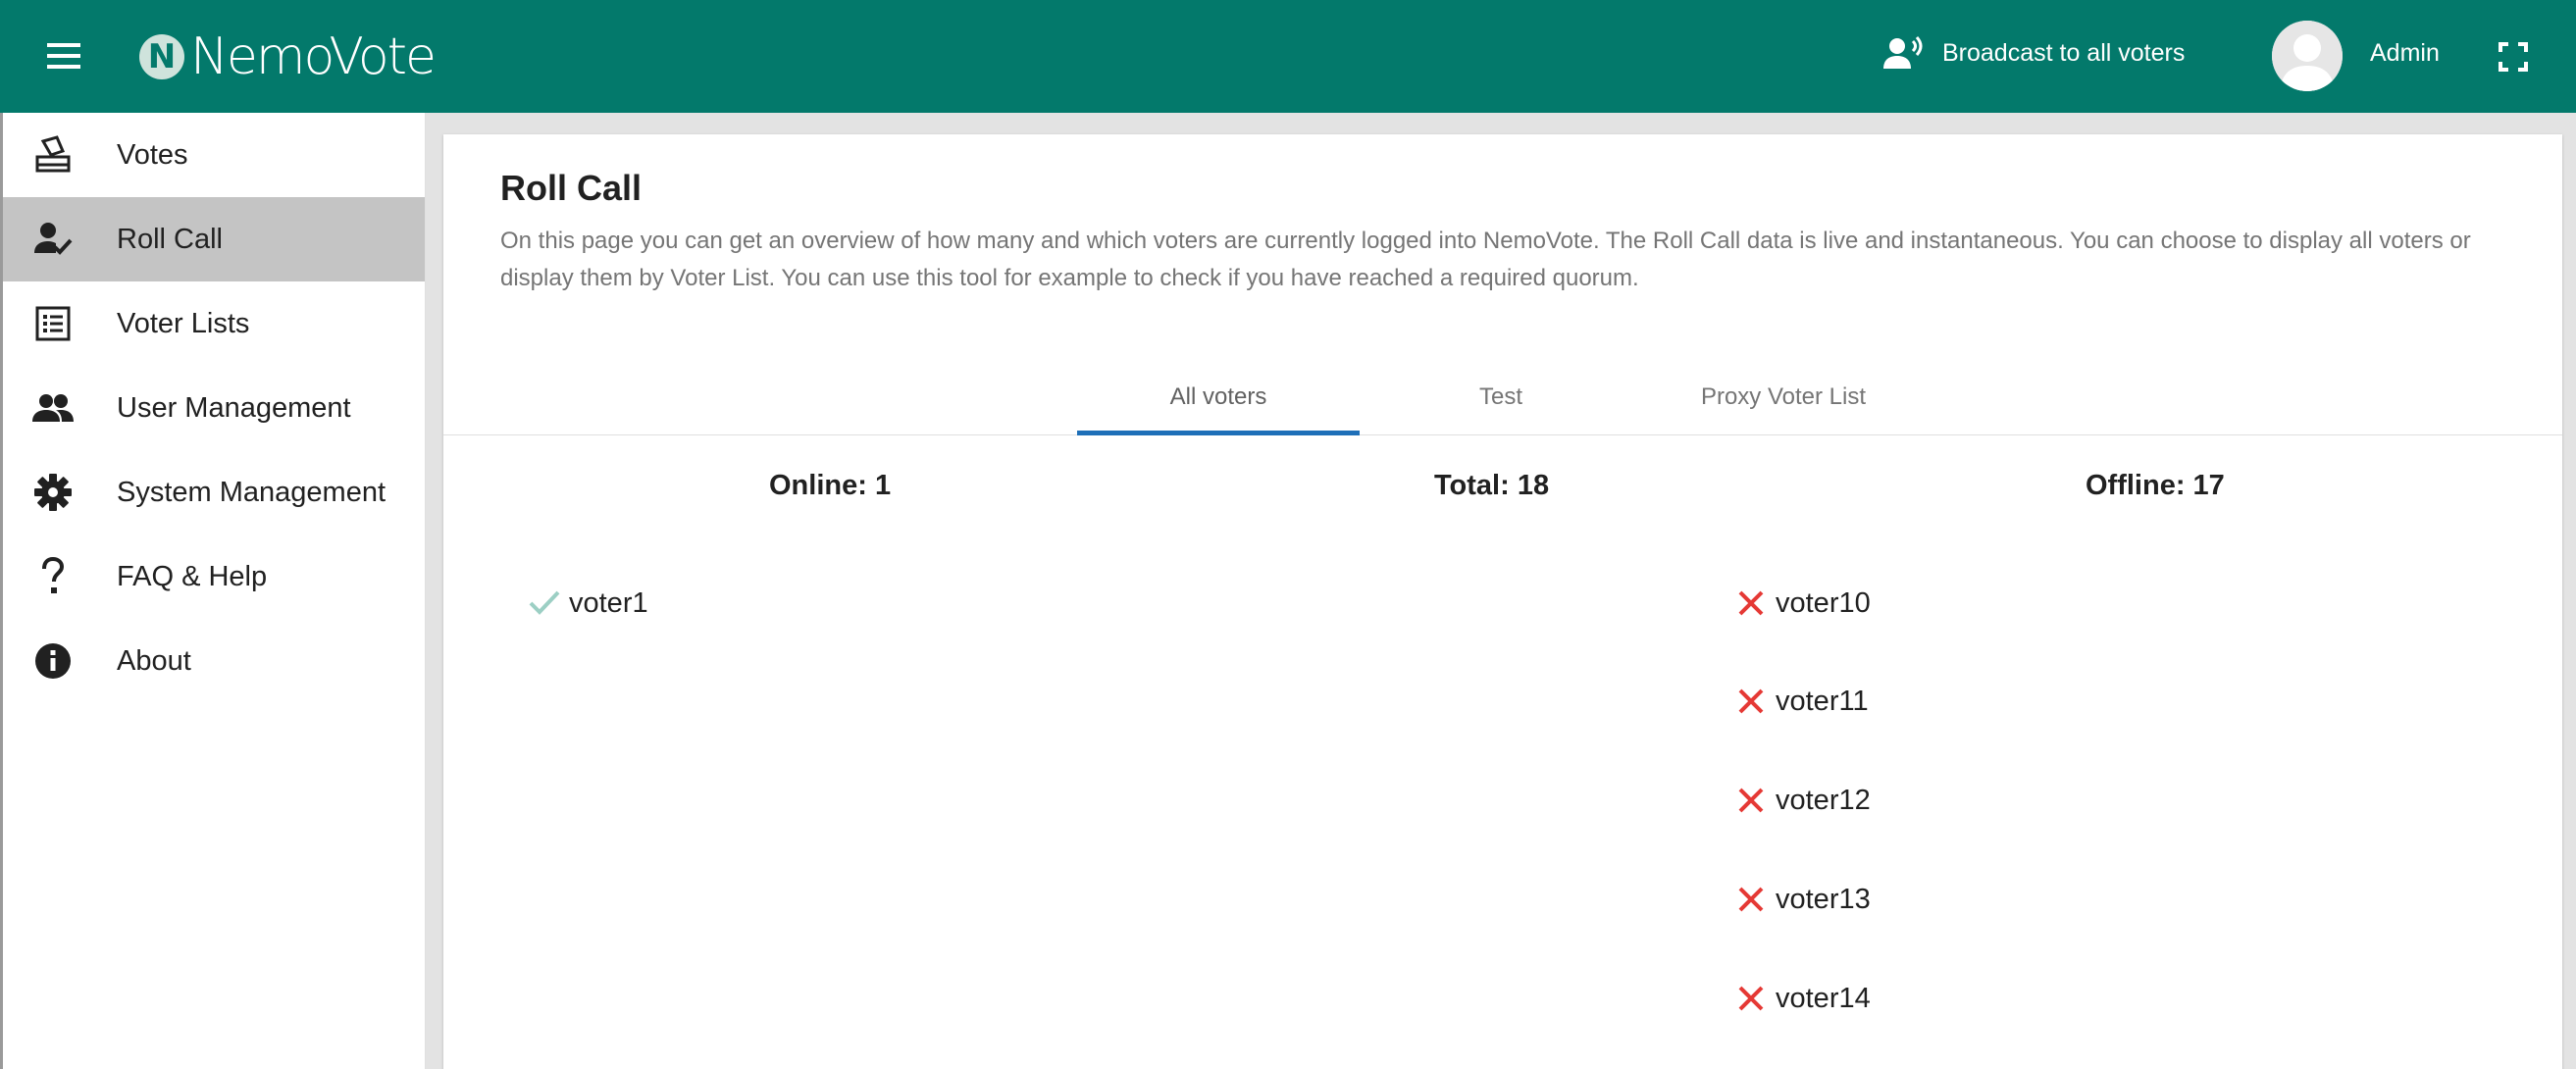 The height and width of the screenshot is (1069, 2576). What do you see at coordinates (1783, 397) in the screenshot?
I see `tab-proxy-voter-list: Proxy Voter List` at bounding box center [1783, 397].